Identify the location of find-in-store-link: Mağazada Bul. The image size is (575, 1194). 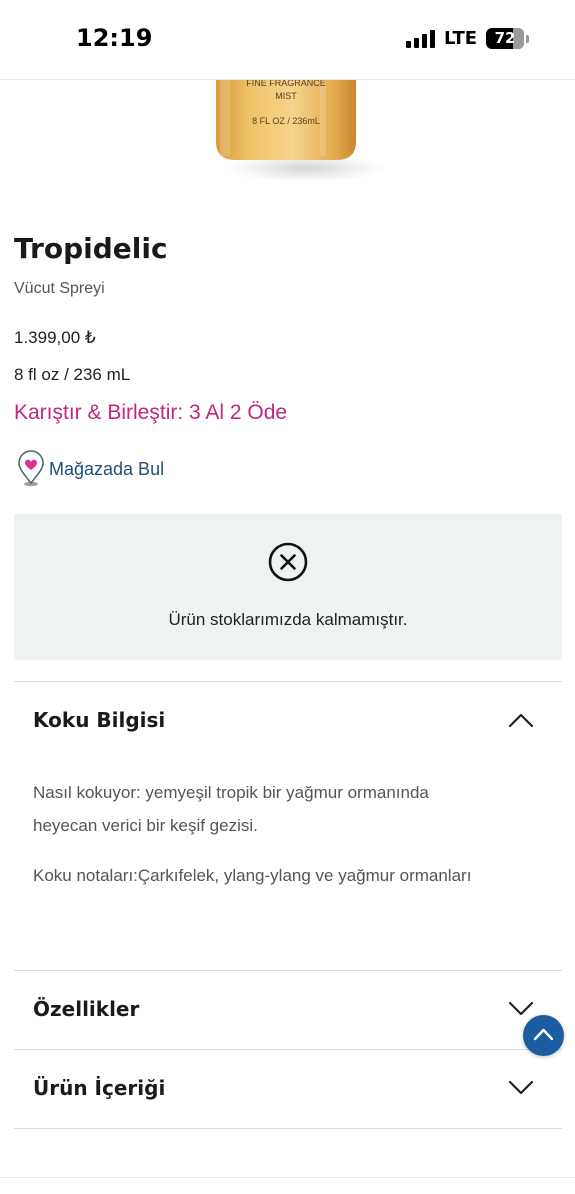
(89, 469).